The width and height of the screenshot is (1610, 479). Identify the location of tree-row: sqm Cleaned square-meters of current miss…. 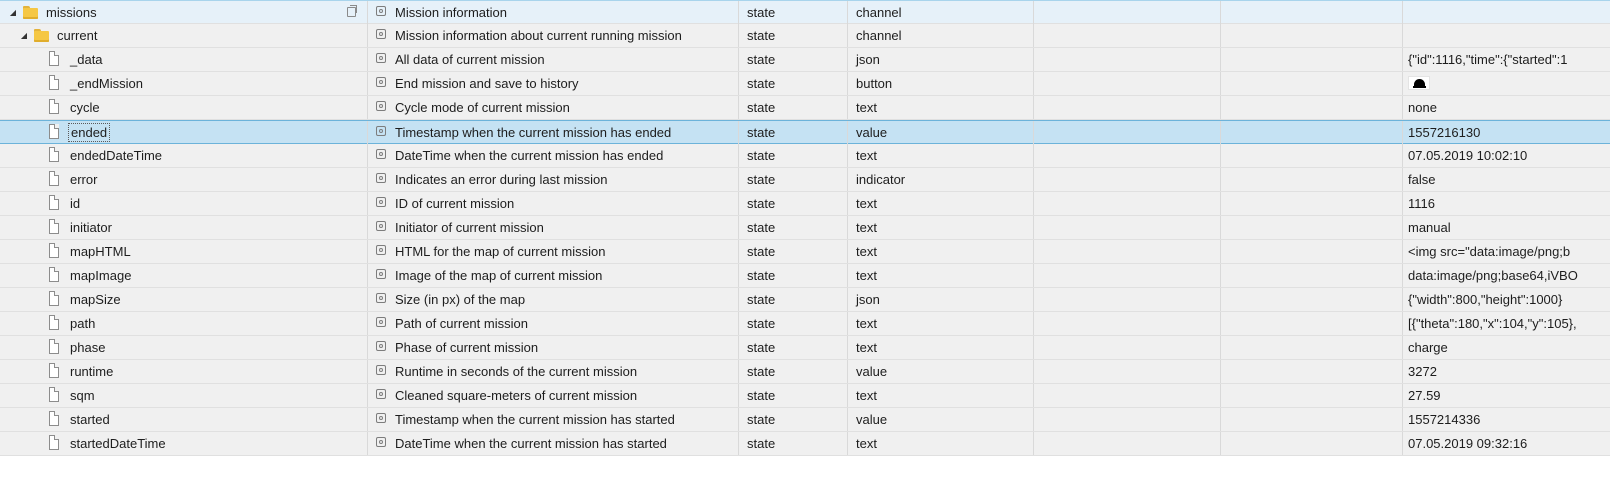
(805, 396).